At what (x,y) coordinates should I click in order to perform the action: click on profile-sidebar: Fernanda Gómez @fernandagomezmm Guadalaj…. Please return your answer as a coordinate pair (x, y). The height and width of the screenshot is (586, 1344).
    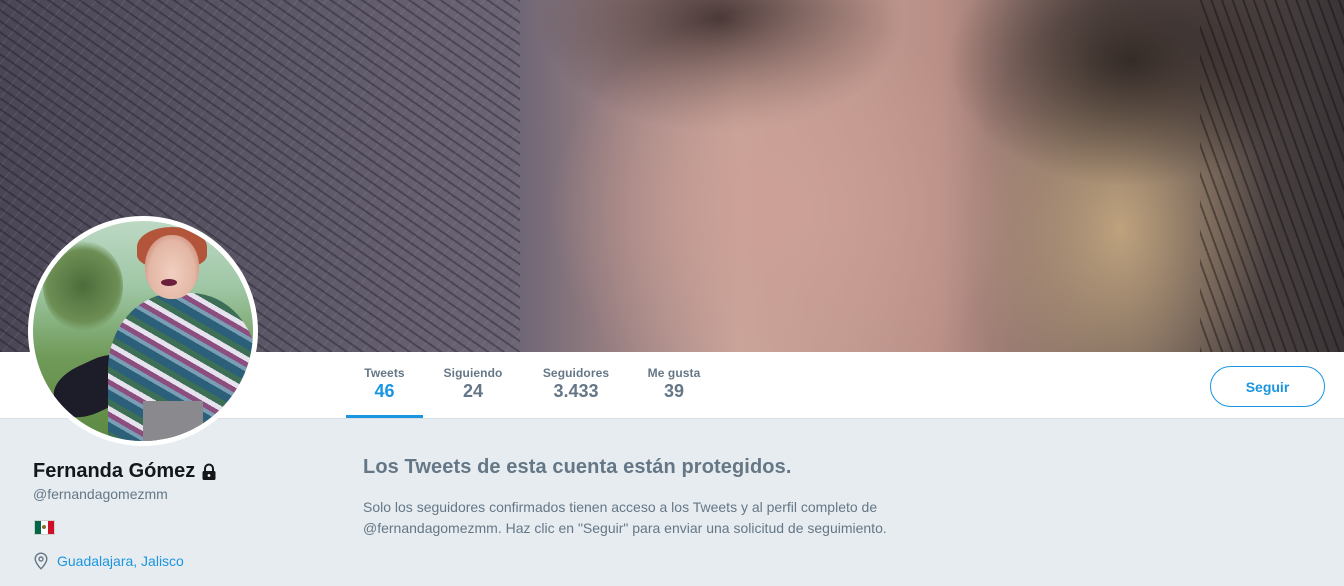
    Looking at the image, I should click on (178, 514).